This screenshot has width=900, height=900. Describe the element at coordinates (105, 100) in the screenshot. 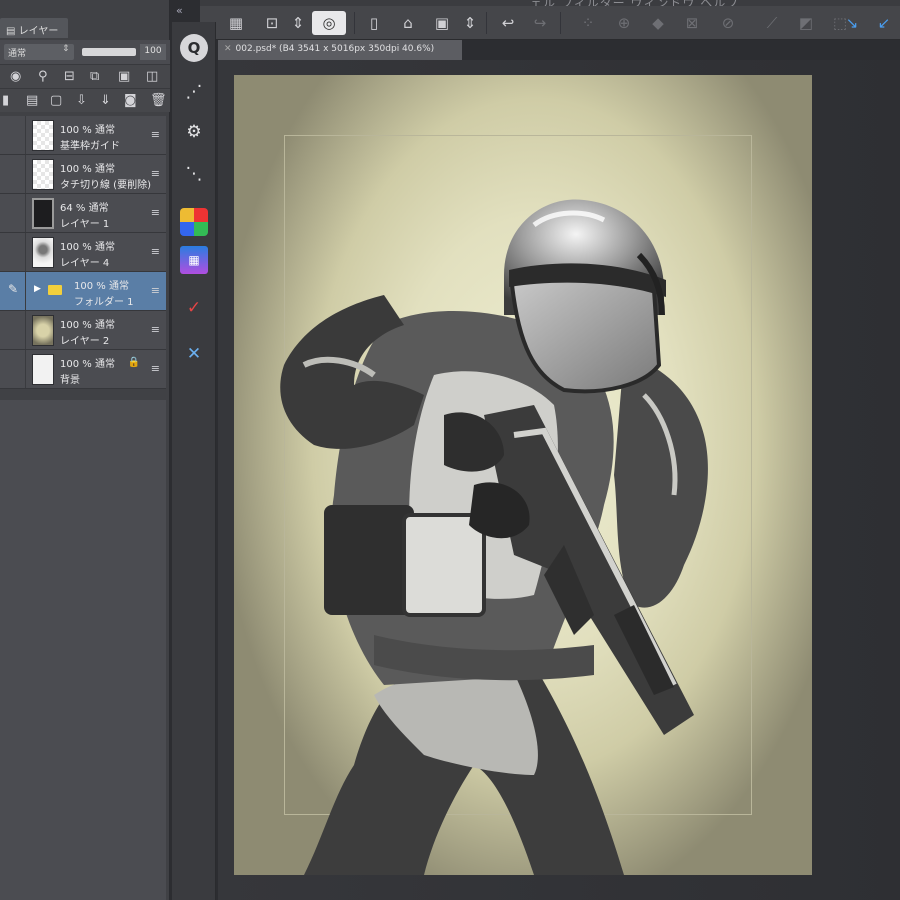

I see `merge-down-icon: ⇓` at that location.